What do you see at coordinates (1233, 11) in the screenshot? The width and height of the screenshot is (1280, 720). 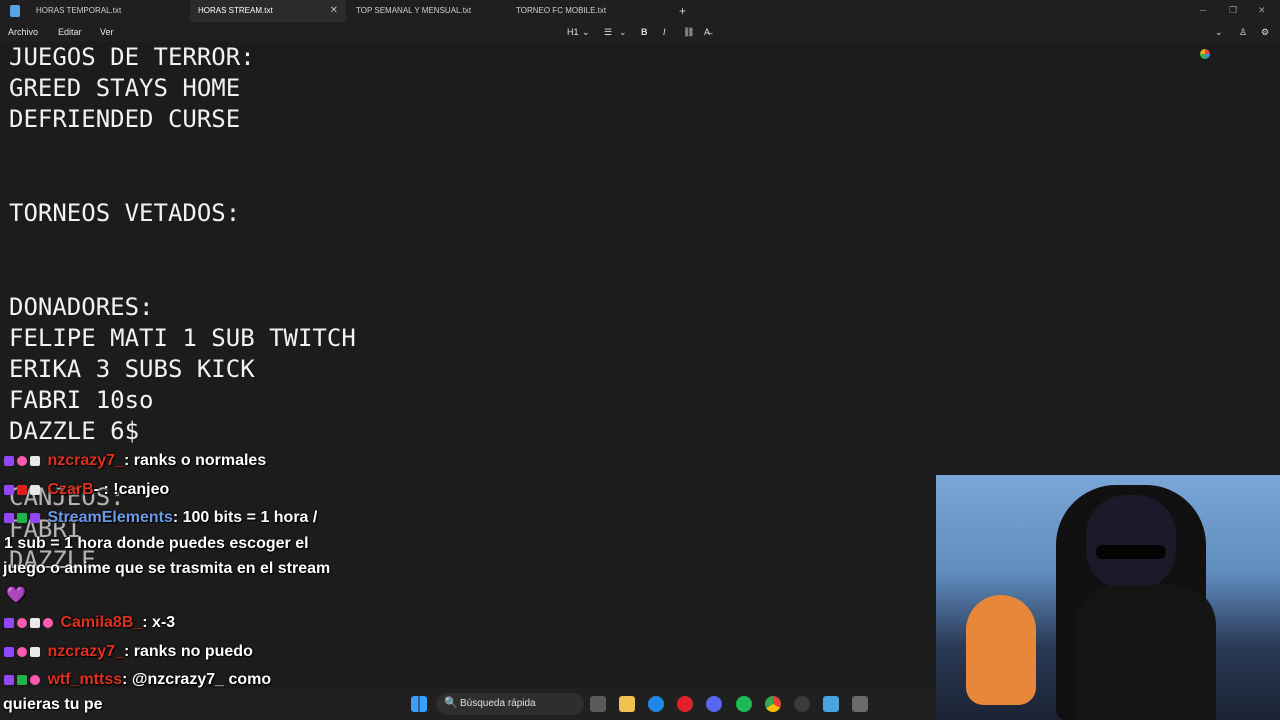 I see `maximize-icon: ❐` at bounding box center [1233, 11].